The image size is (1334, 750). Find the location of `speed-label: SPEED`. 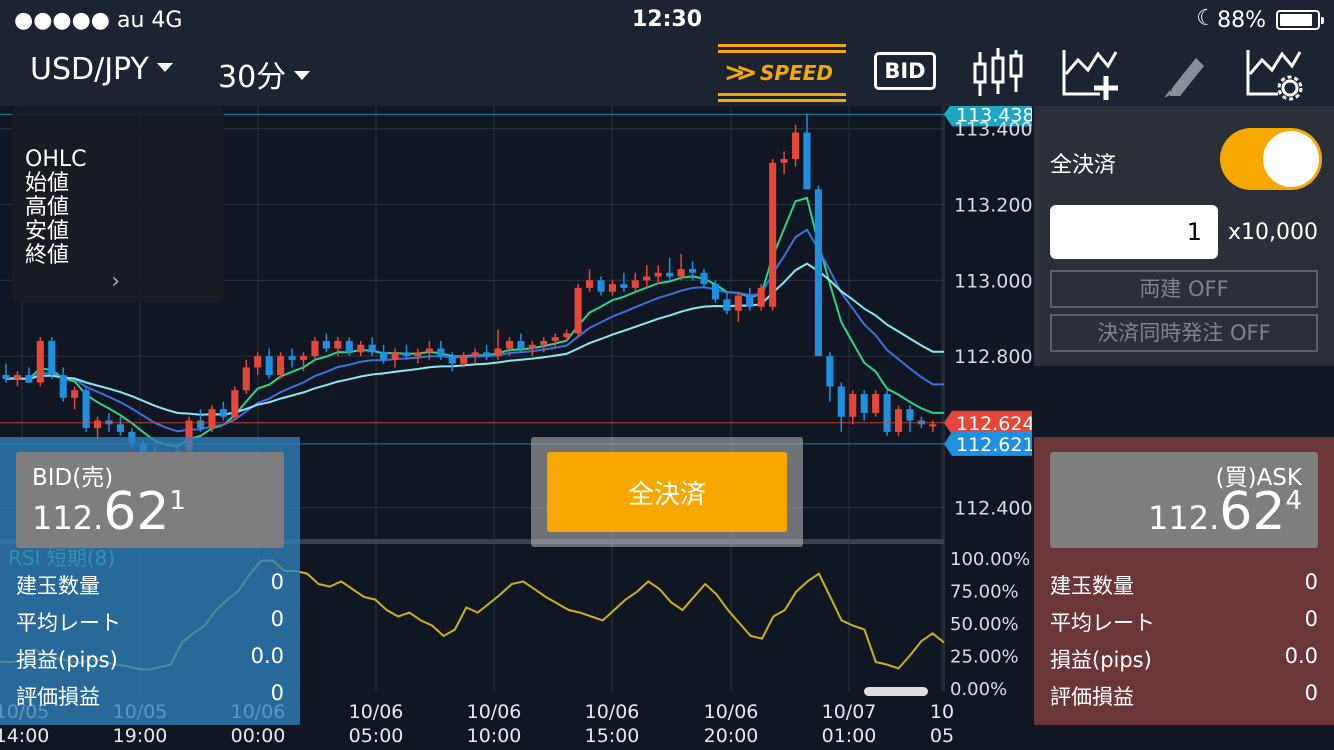

speed-label: SPEED is located at coordinates (796, 73).